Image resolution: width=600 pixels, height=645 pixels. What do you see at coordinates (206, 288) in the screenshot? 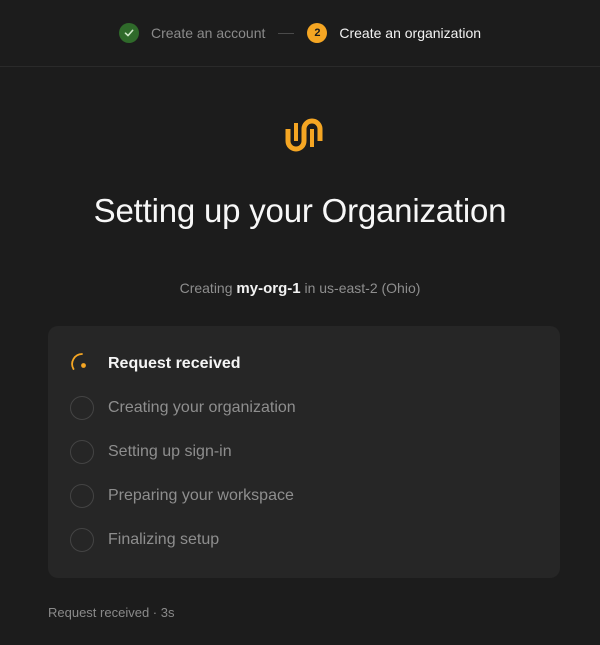
I see `subtitle-prefix: Creating` at bounding box center [206, 288].